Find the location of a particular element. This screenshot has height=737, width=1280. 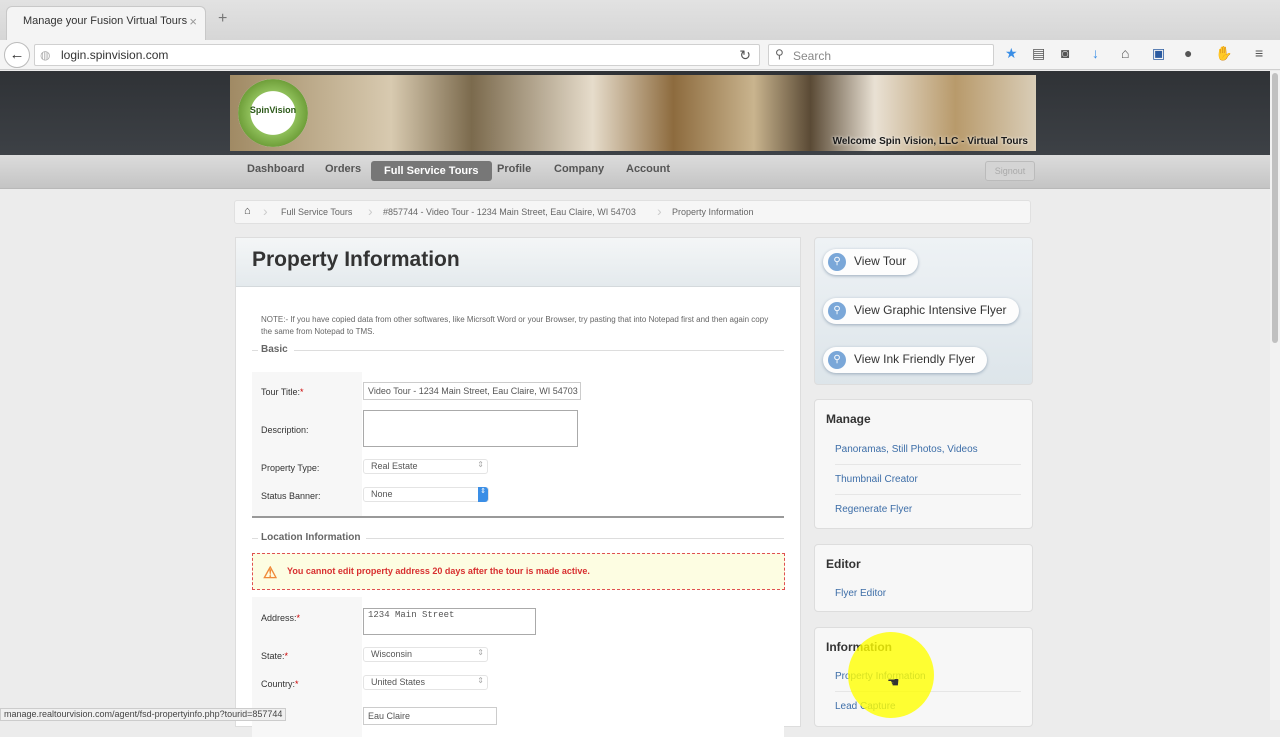

state-select: Wisconsin ⇕ is located at coordinates (425, 654).